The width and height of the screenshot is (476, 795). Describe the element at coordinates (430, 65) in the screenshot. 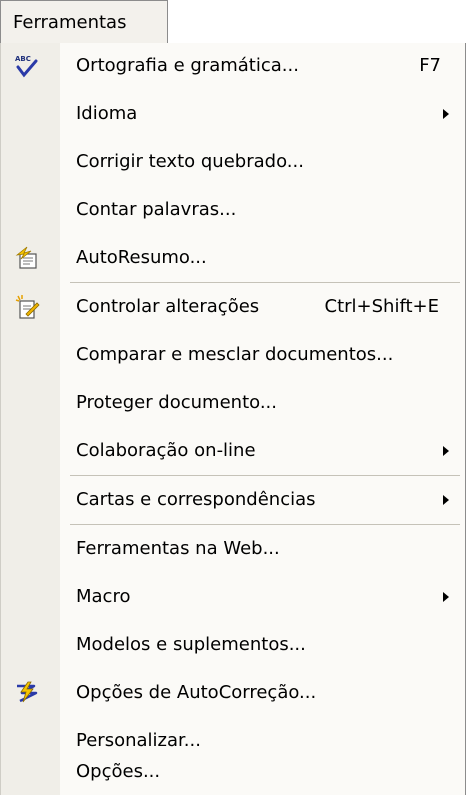

I see `menu-item-shortcut: F7` at that location.